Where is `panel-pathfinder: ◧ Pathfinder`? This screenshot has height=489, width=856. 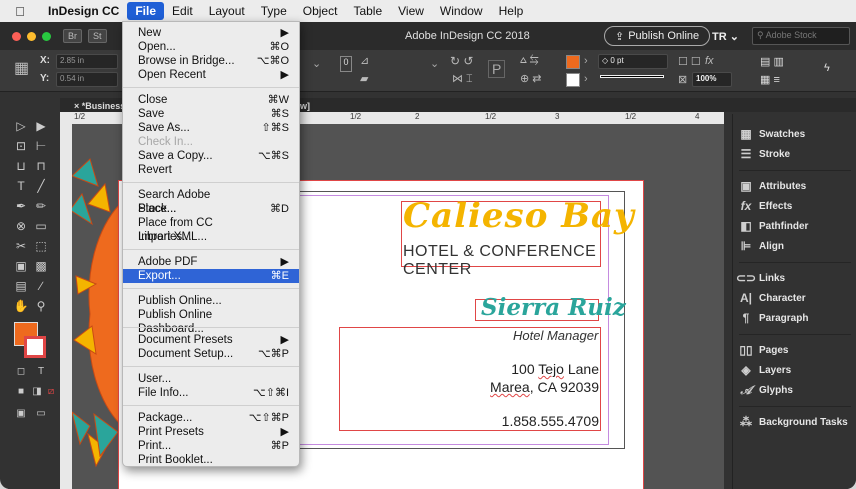
panel-pathfinder: ◧ Pathfinder is located at coordinates (794, 226).